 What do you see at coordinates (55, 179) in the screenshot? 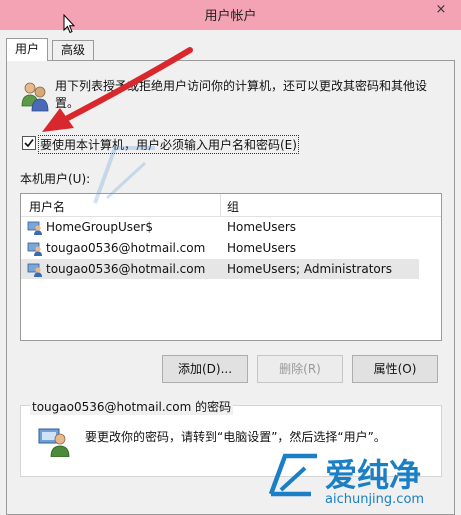
I see `local-users-label: 本机用户(U):` at bounding box center [55, 179].